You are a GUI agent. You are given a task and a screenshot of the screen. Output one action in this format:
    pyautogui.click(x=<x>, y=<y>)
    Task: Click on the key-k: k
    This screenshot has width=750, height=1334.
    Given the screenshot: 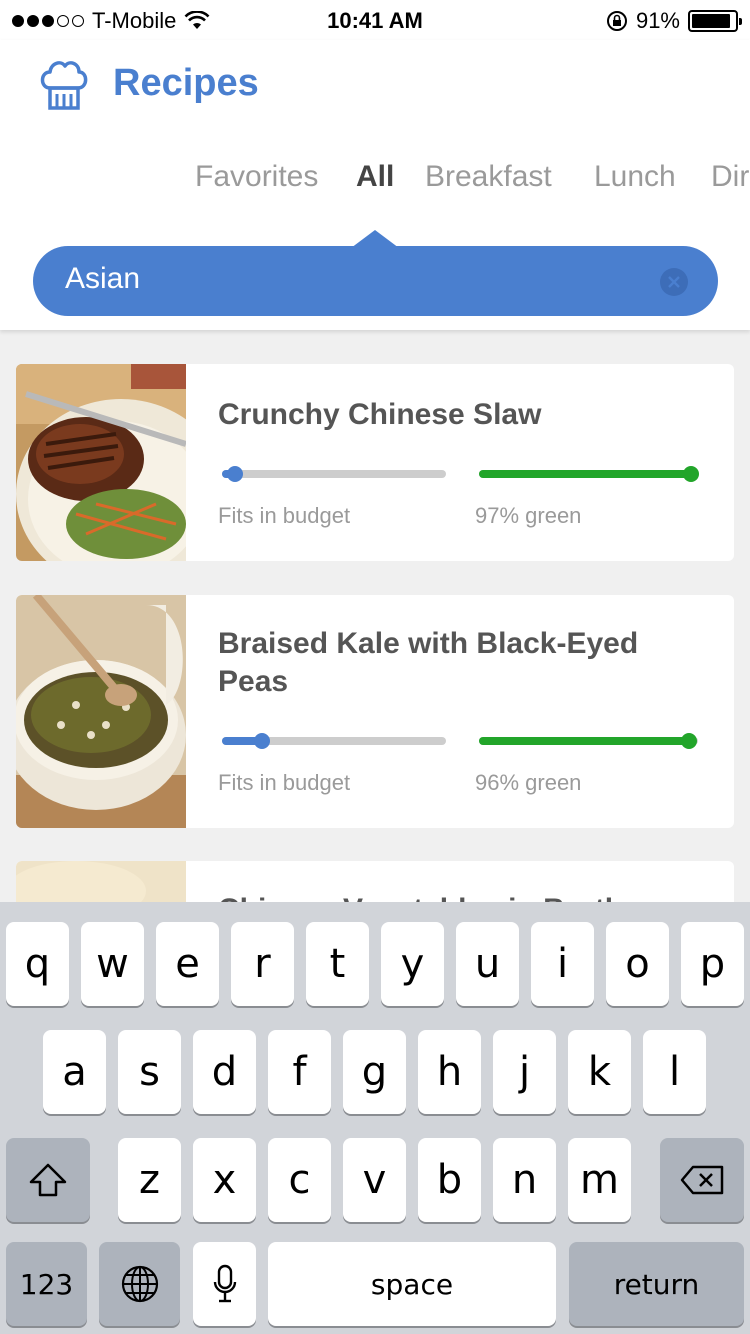 What is the action you would take?
    pyautogui.click(x=599, y=1072)
    